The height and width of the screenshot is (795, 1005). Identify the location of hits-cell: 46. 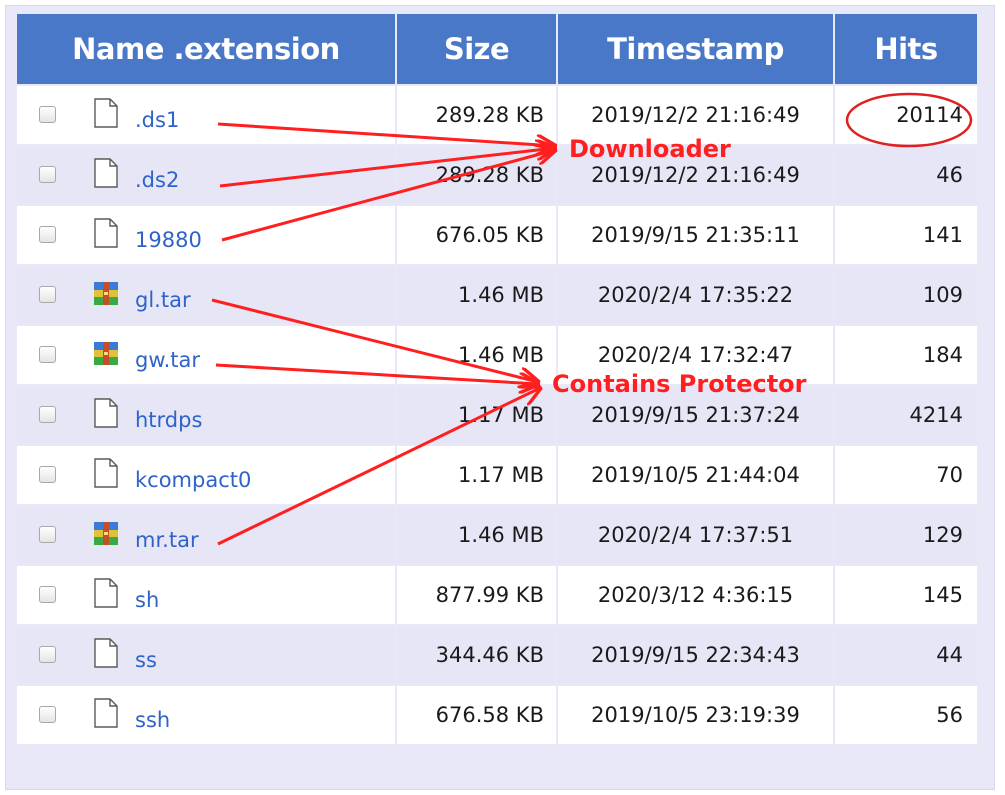
(906, 175).